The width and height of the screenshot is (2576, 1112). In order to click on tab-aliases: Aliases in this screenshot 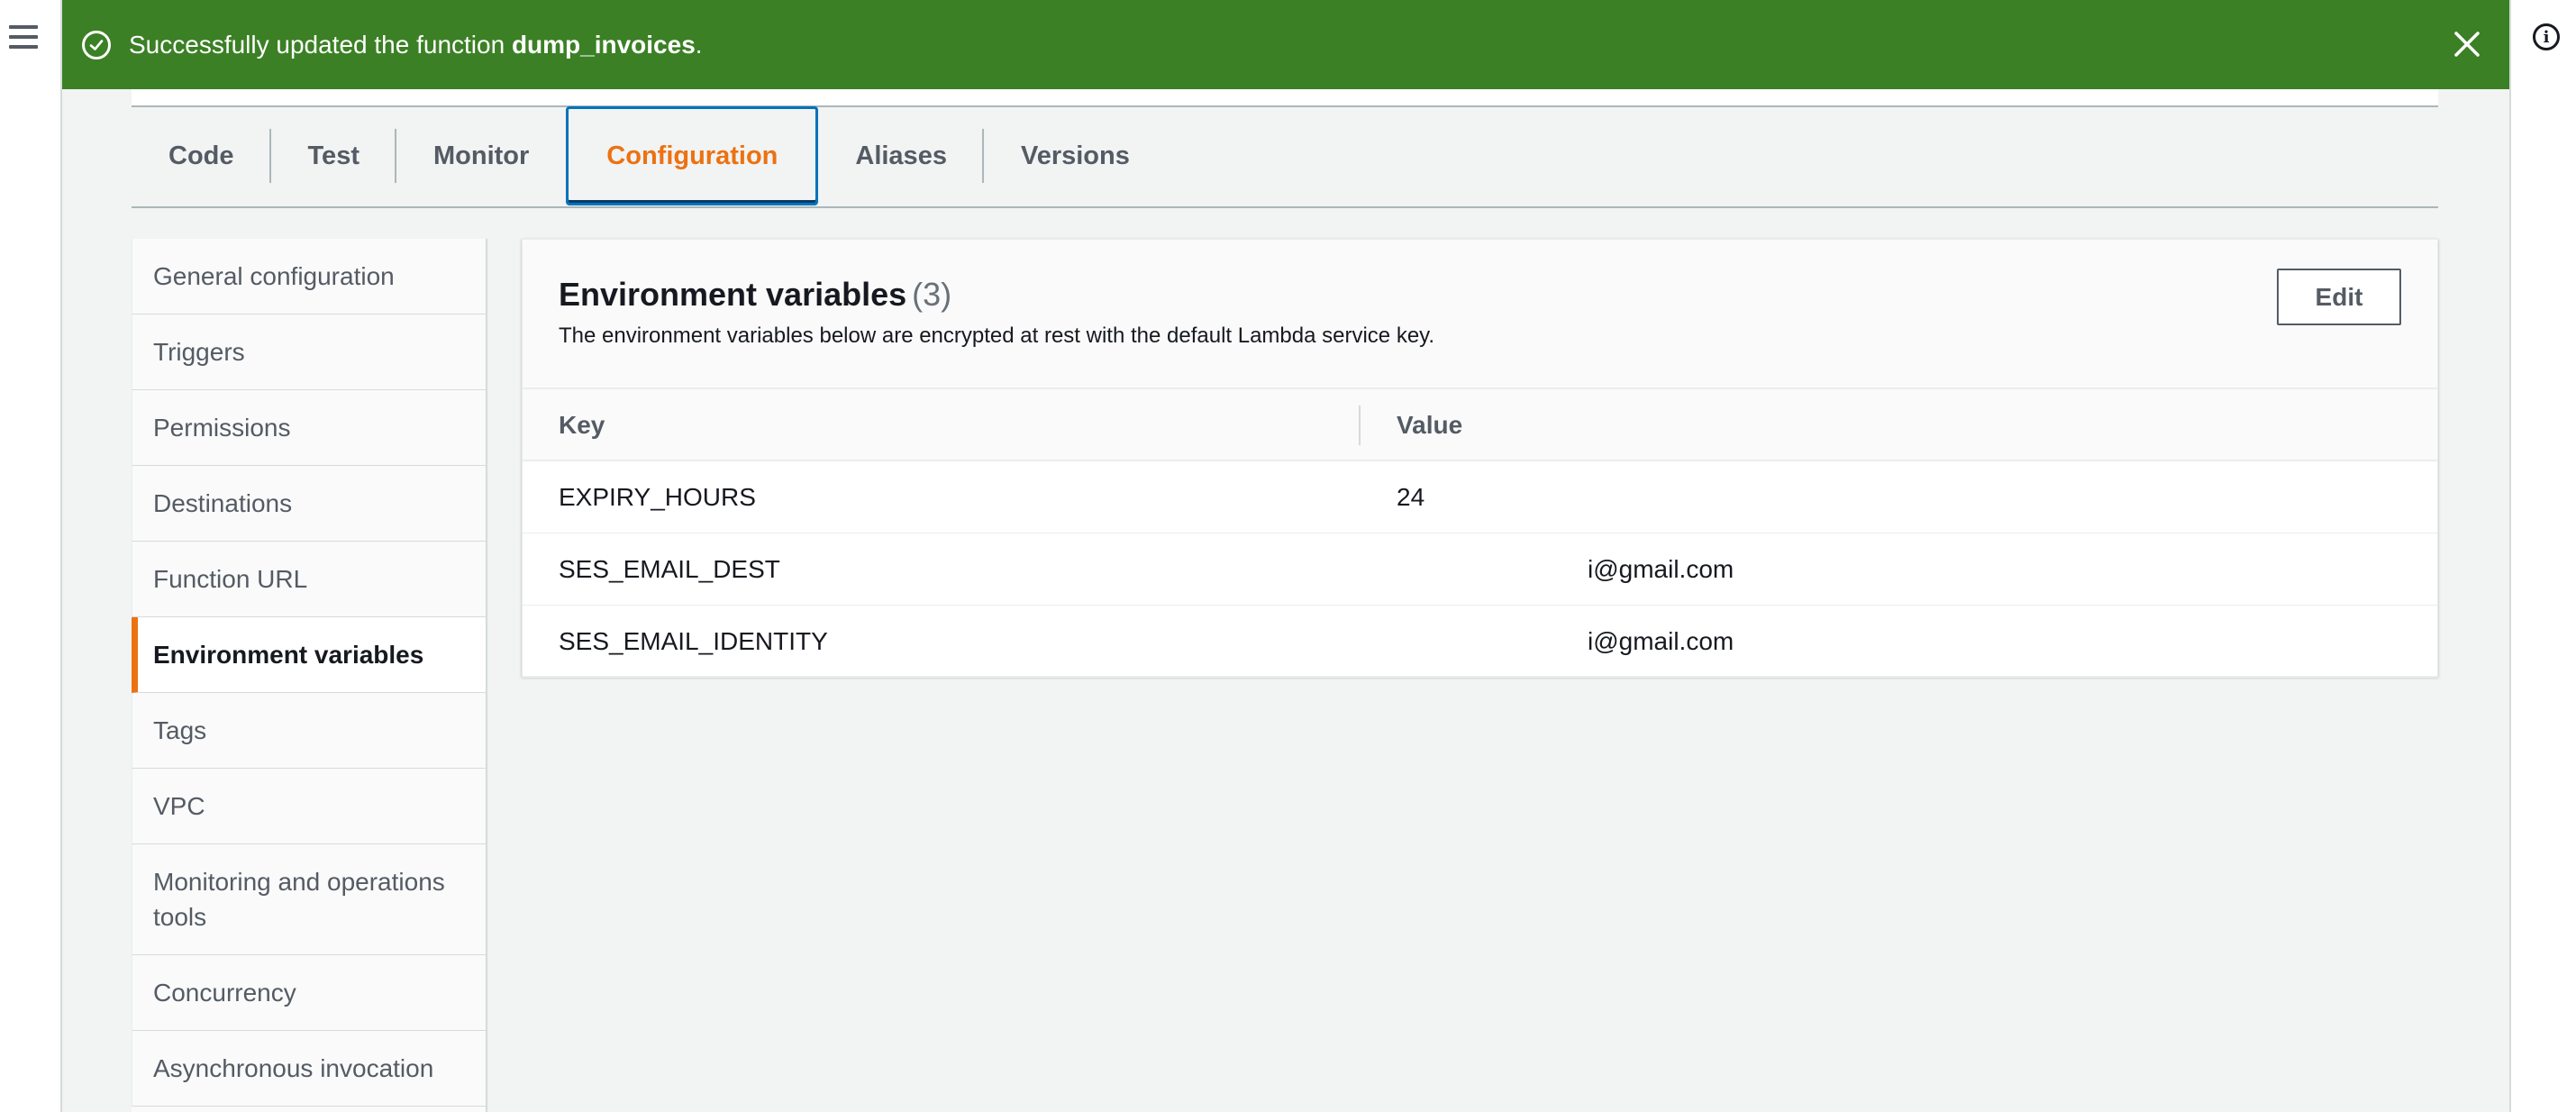, I will do `click(901, 155)`.